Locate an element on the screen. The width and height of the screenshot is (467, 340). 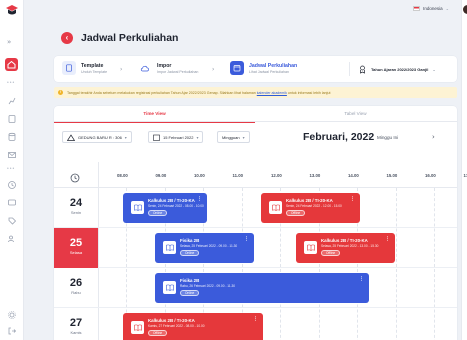
day-cell: 27 Kamis is located at coordinates (76, 324).